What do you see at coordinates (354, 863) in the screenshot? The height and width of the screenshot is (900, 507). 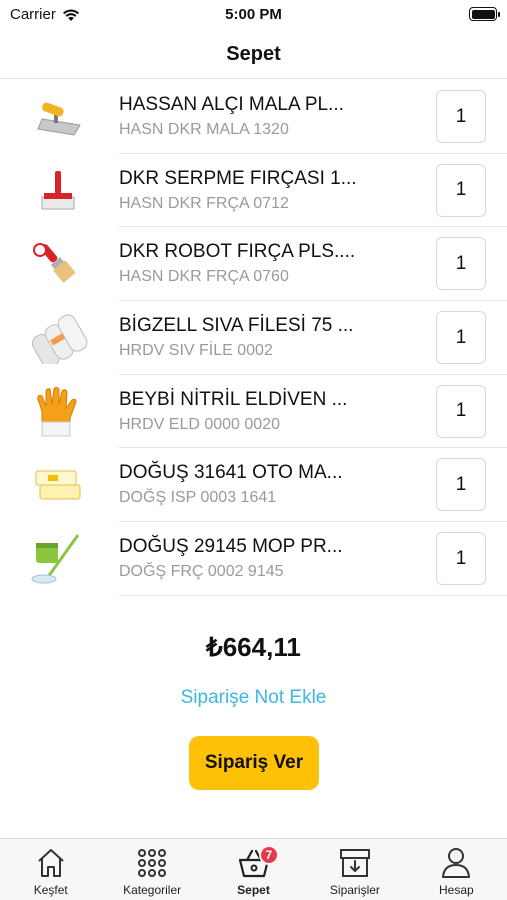 I see `orders-icon` at bounding box center [354, 863].